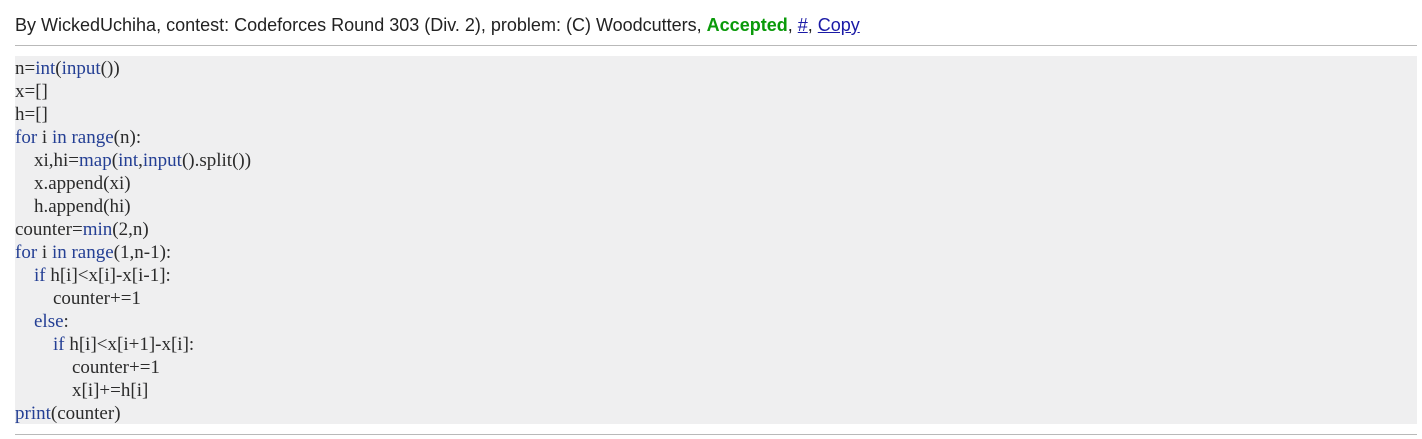 The width and height of the screenshot is (1422, 439). Describe the element at coordinates (716, 434) in the screenshot. I see `footer-divider` at that location.